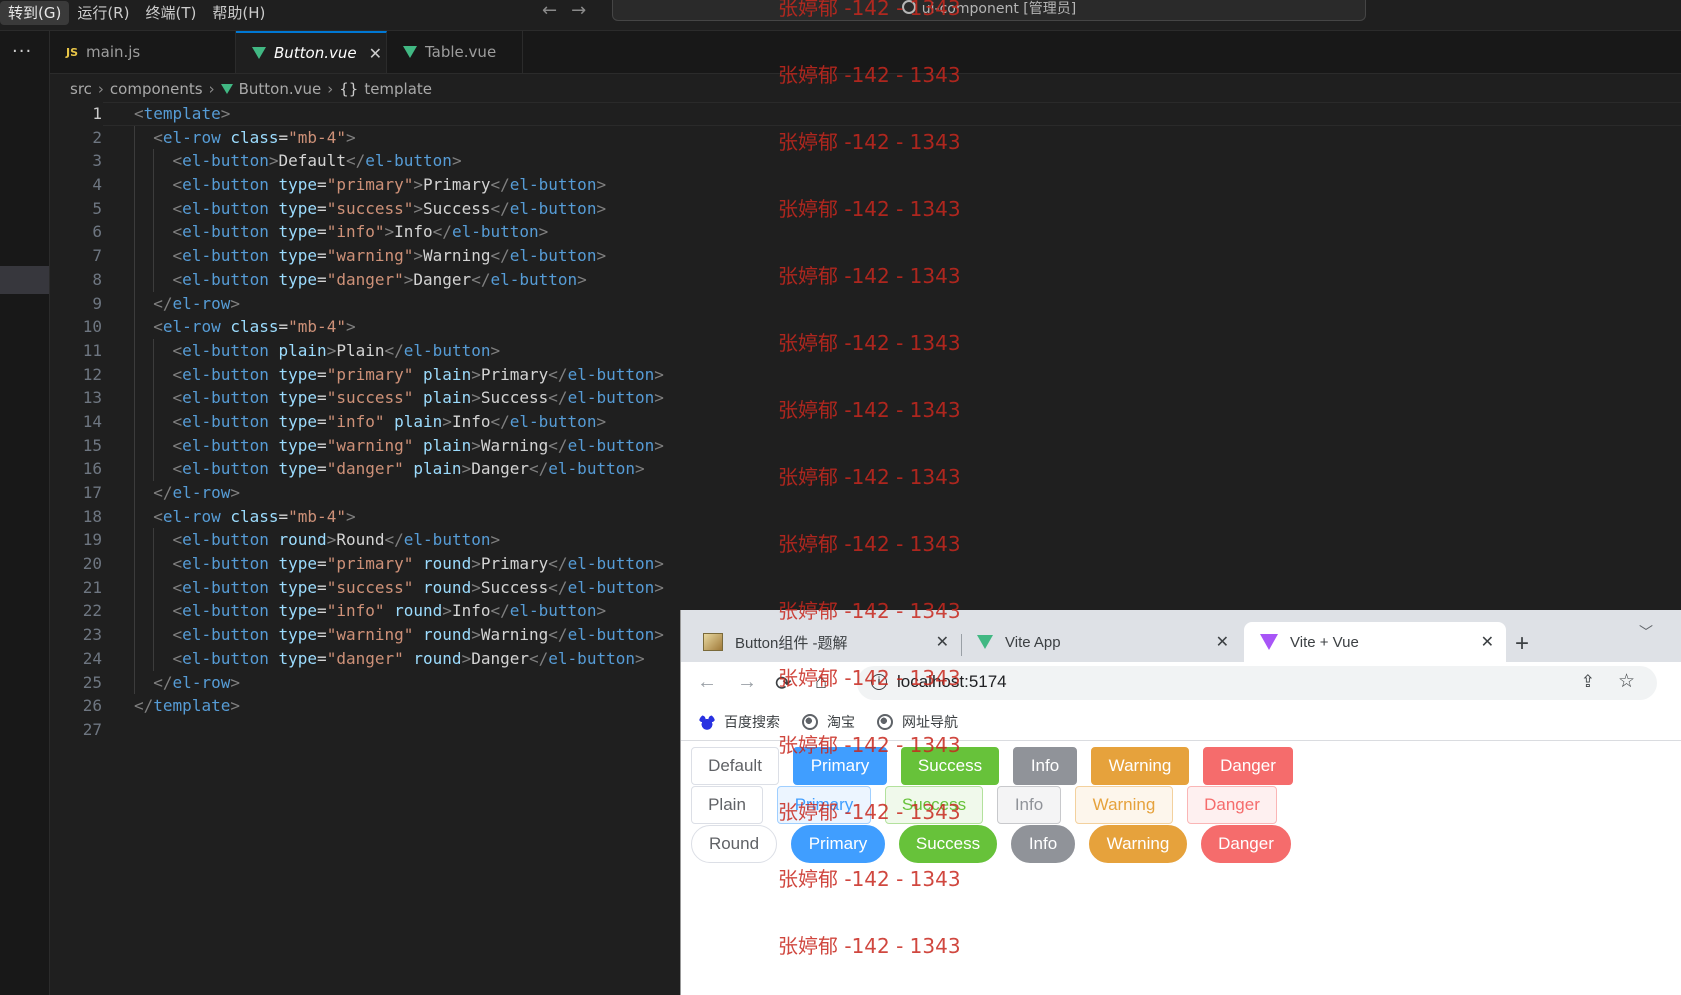 The height and width of the screenshot is (995, 1681). Describe the element at coordinates (865, 350) in the screenshot. I see `code-line: 11 <el-button plain>Plain</el-button>` at that location.